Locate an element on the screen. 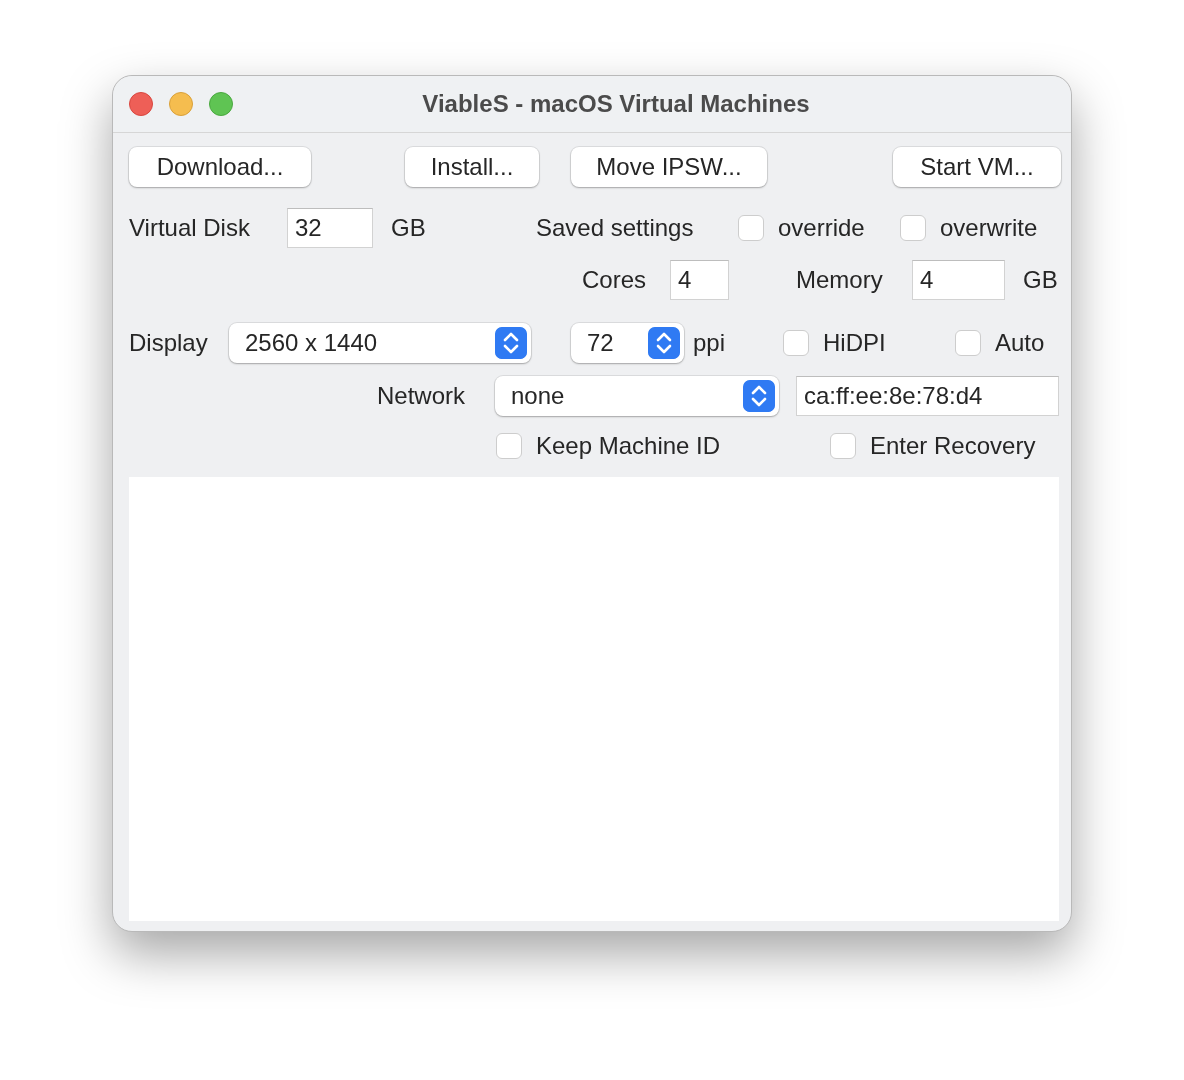 This screenshot has width=1184, height=1080. popup-select: 2560 x 1440 is located at coordinates (380, 343).